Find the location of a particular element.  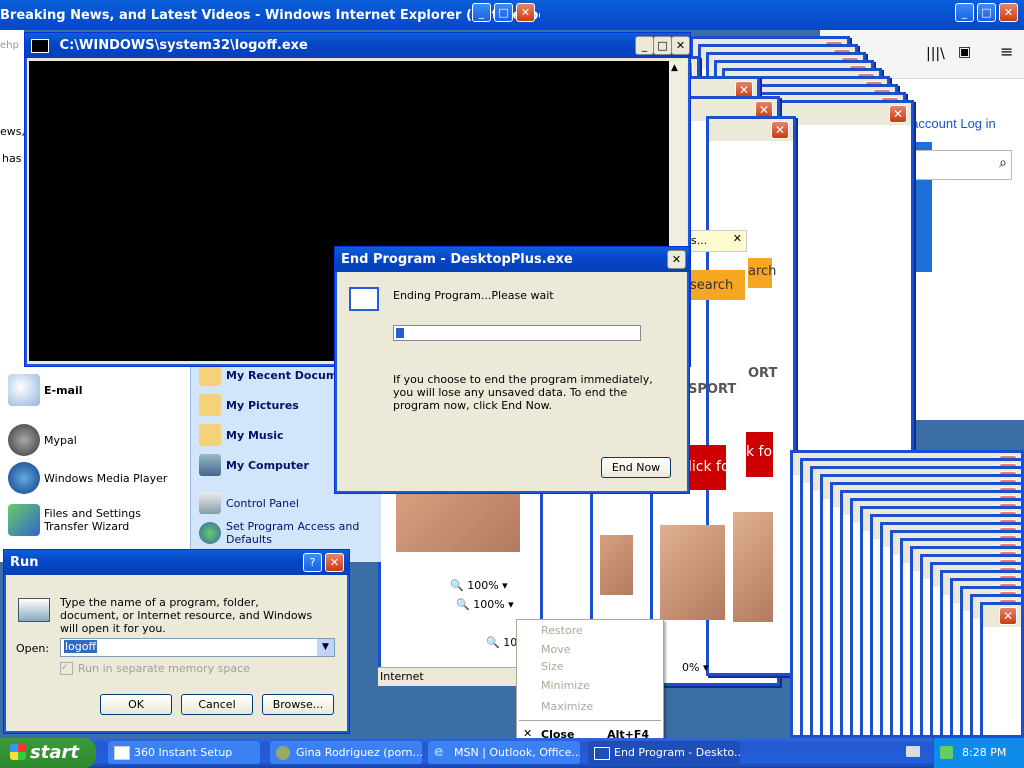

stack-search-b-text: arch is located at coordinates (762, 271).